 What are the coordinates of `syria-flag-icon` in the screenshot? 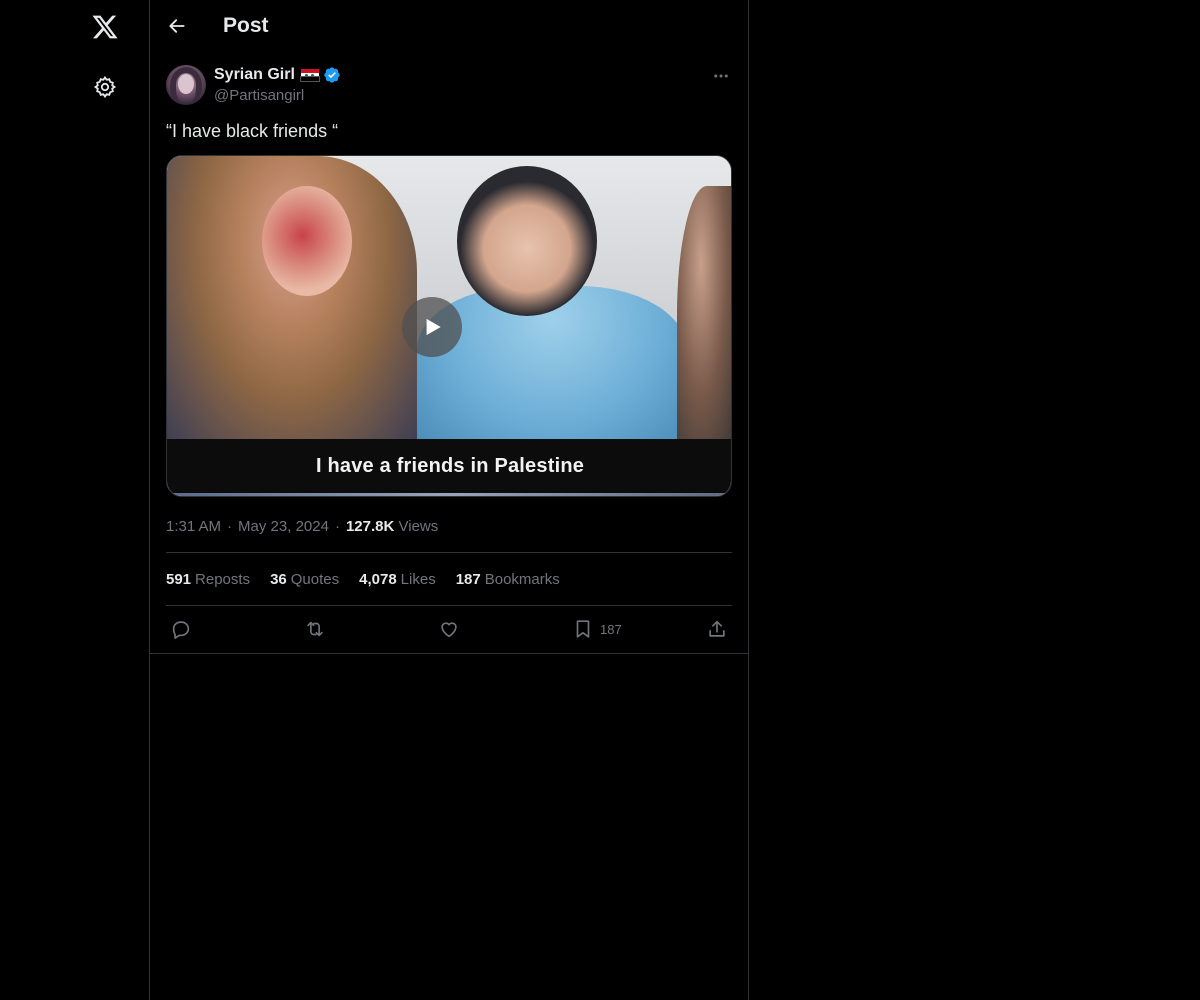 It's located at (309, 75).